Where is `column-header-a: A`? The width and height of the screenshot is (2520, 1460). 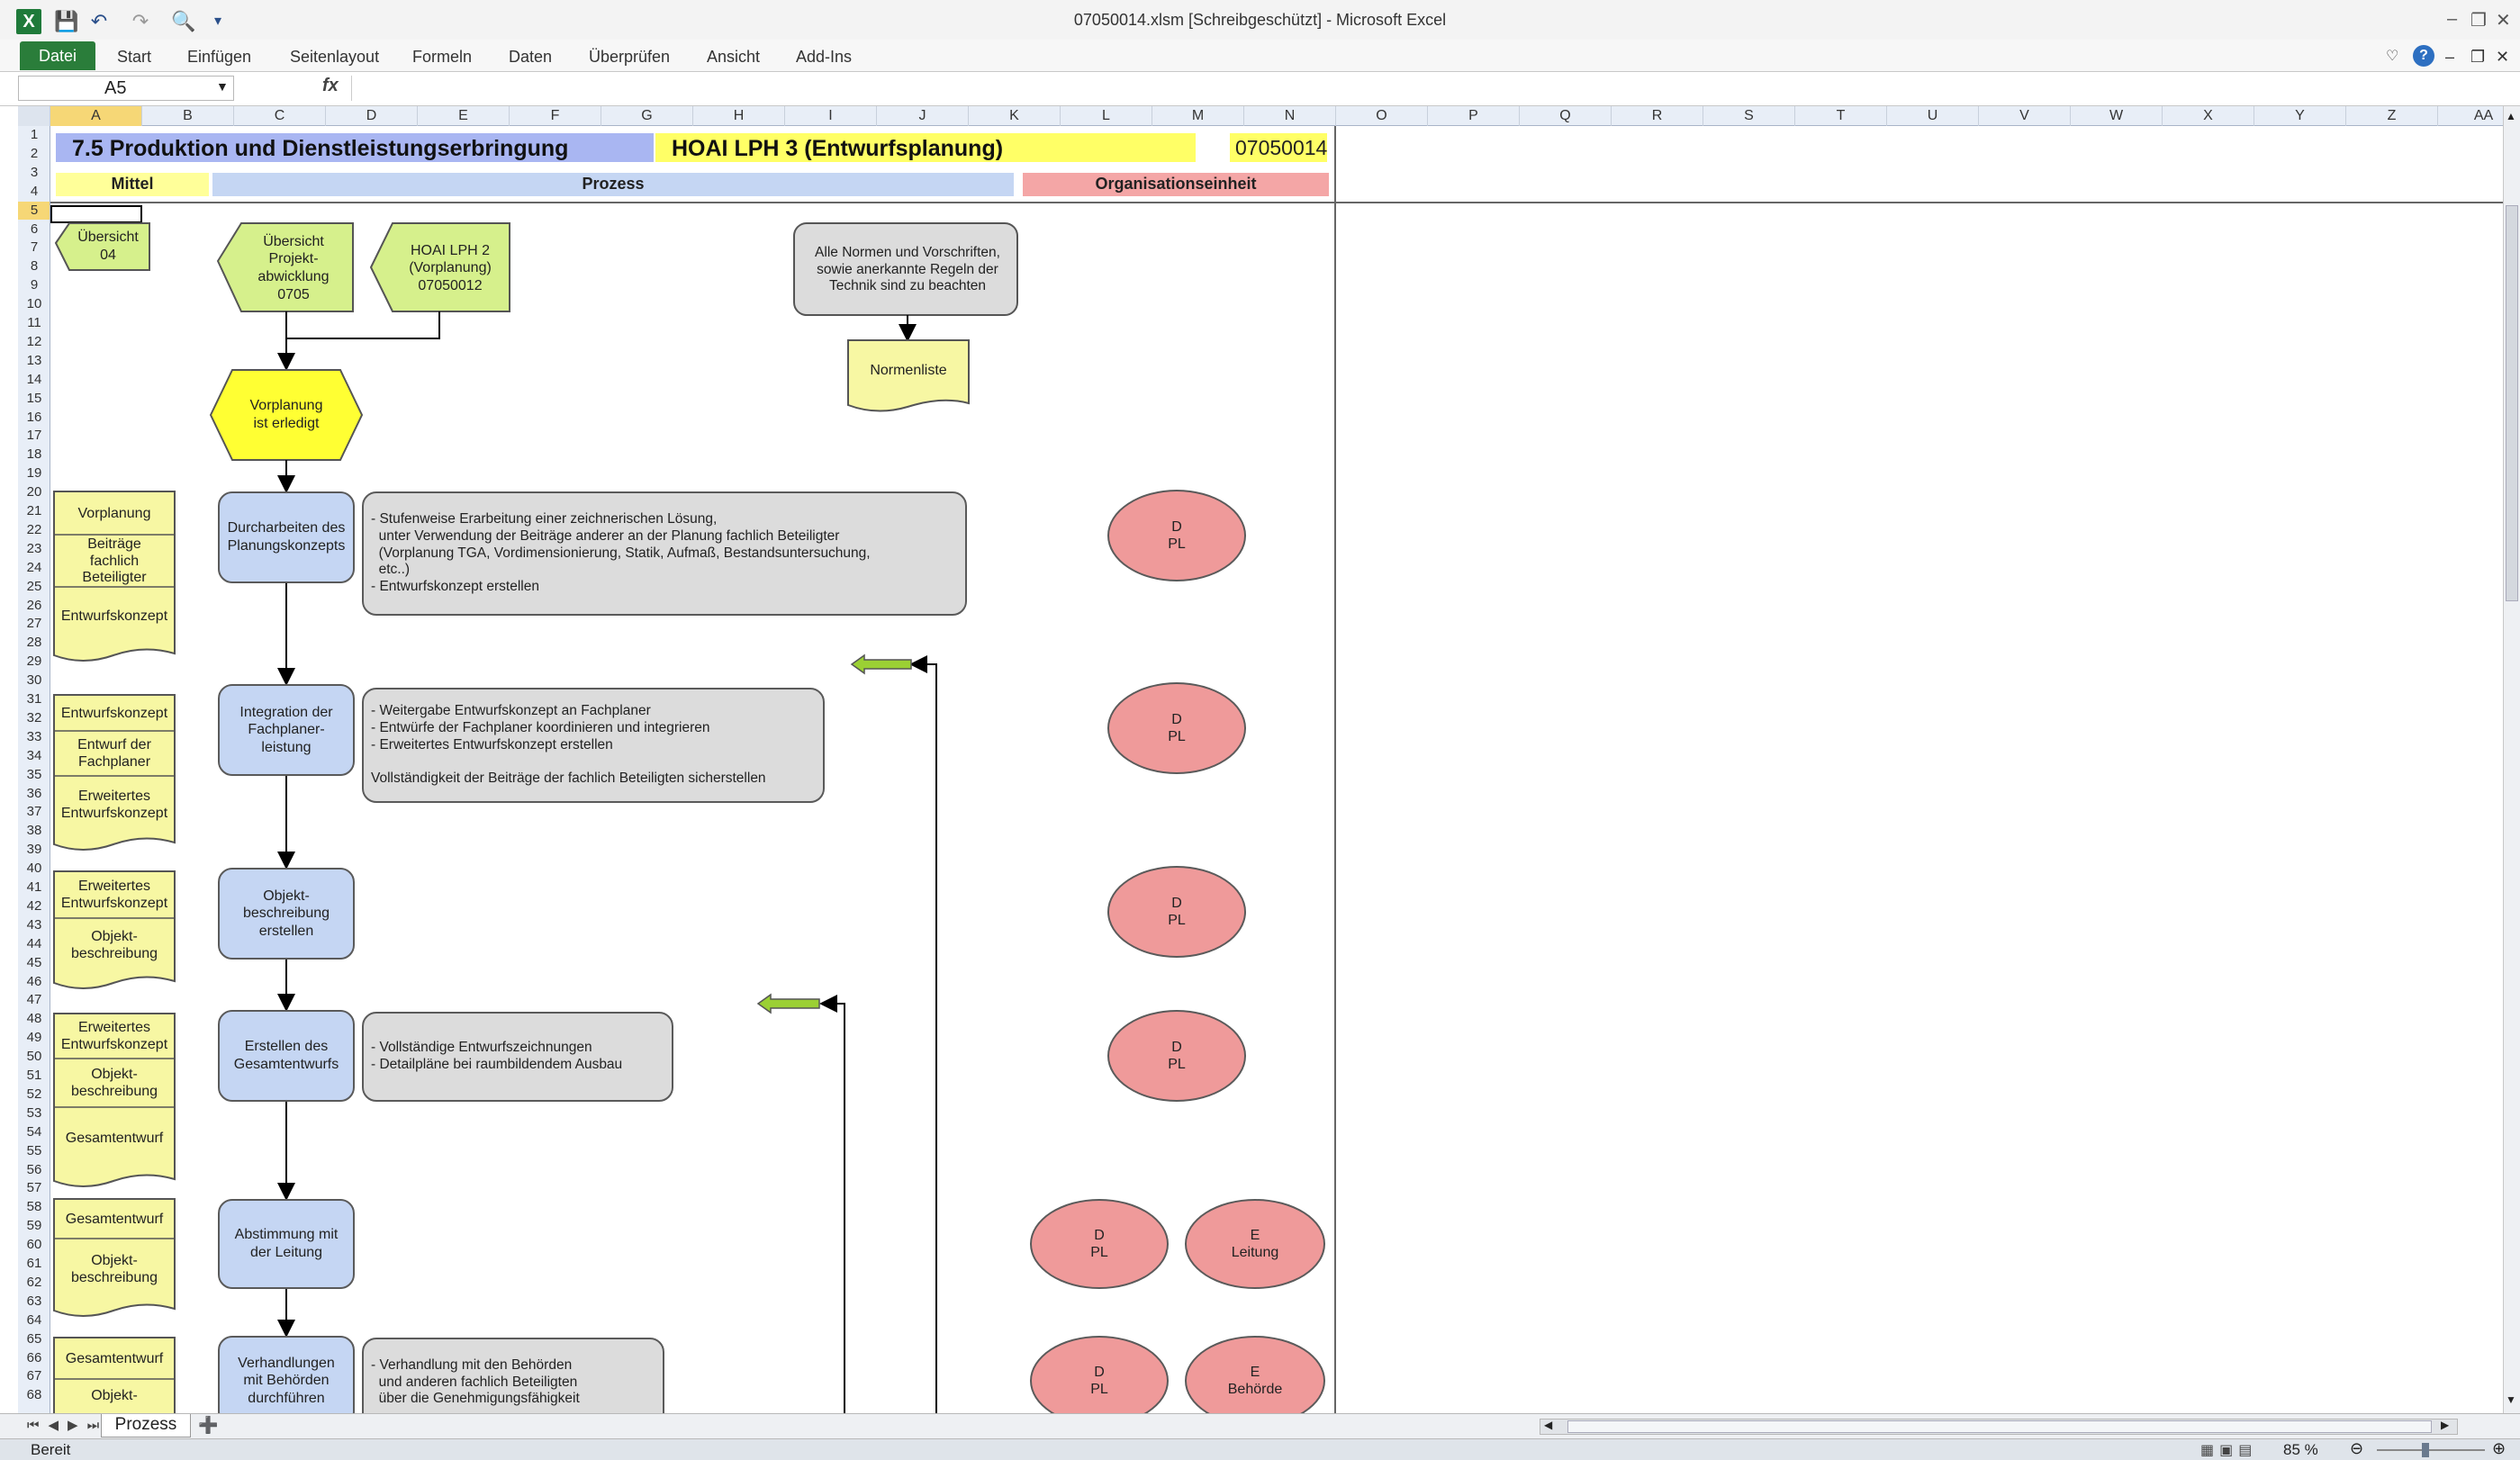
column-header-a: A is located at coordinates (96, 116).